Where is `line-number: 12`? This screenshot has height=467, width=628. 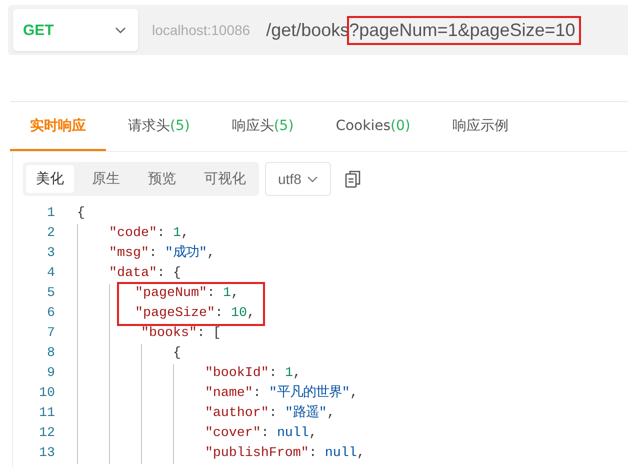 line-number: 12 is located at coordinates (46, 434).